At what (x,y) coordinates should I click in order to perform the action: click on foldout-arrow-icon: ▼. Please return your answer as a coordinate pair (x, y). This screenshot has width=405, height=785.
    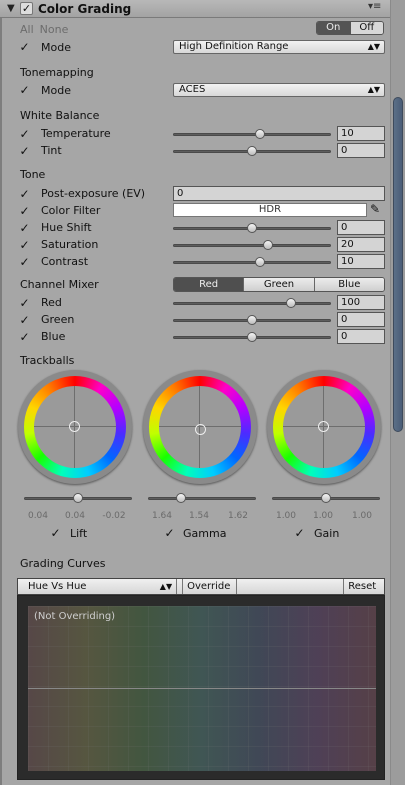
    Looking at the image, I should click on (11, 8).